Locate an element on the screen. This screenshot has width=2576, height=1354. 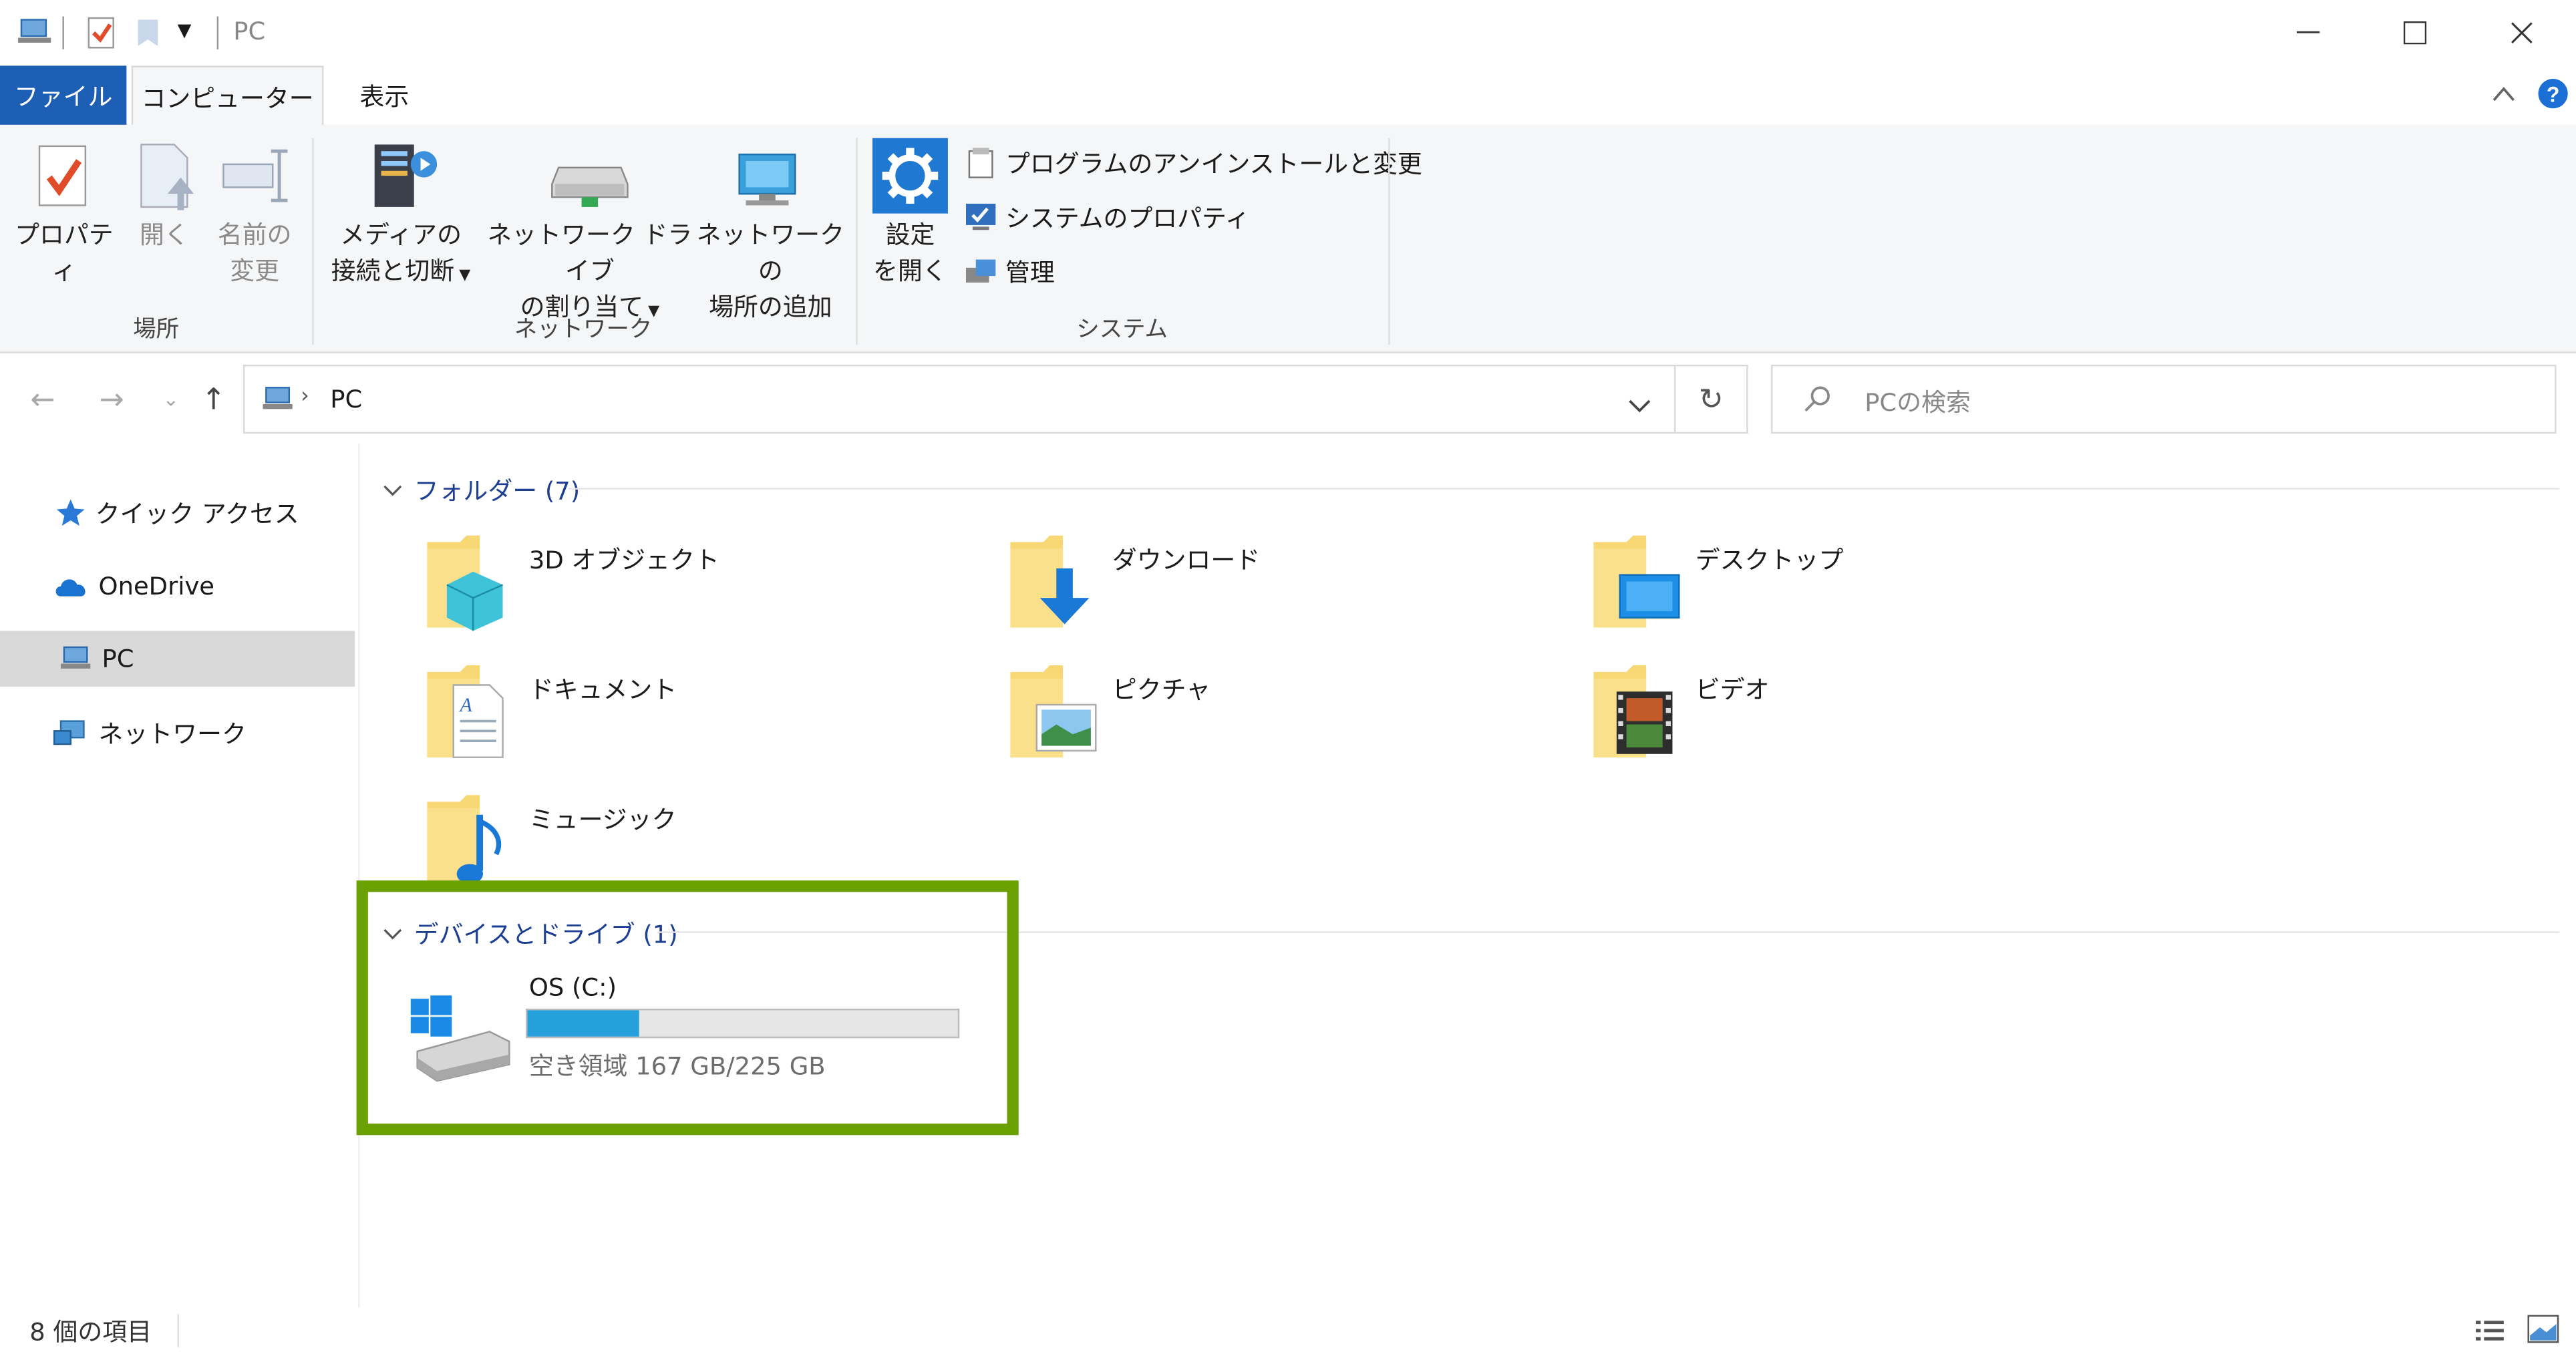
media-connect-button: メディアの 接続と切断 ▼ is located at coordinates (401, 256).